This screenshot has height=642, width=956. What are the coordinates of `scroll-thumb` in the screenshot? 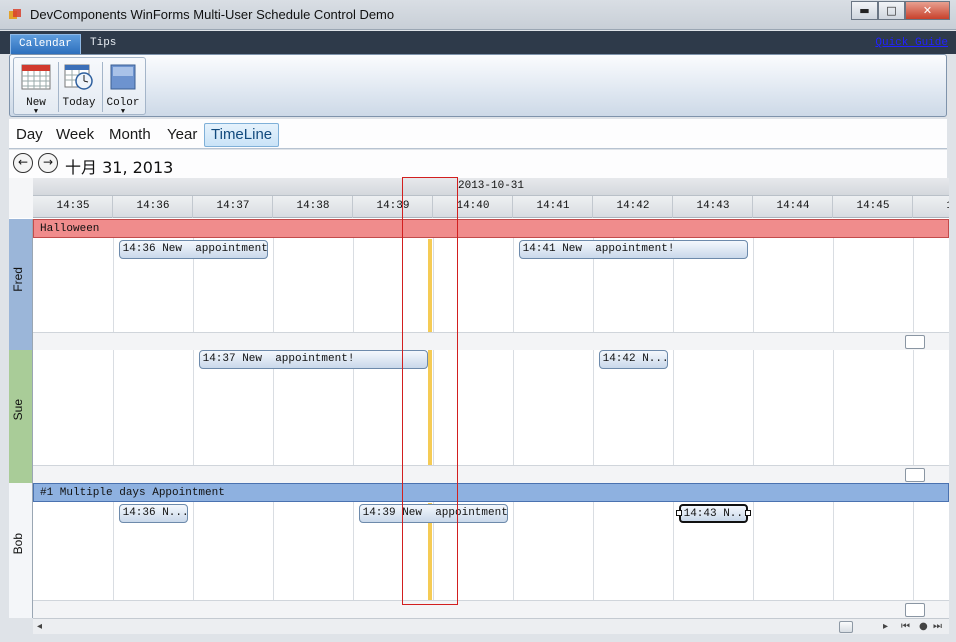 It's located at (846, 627).